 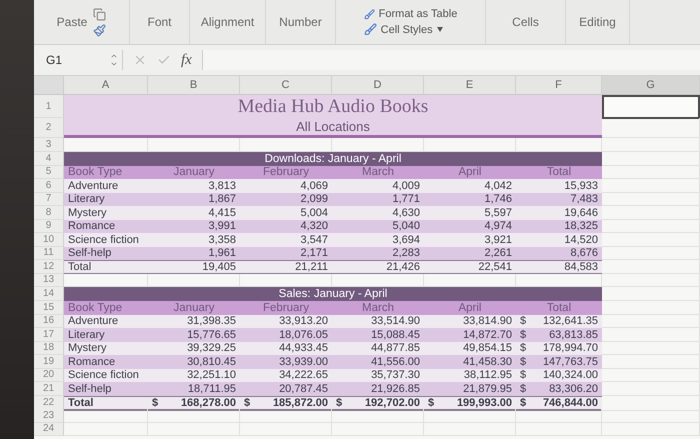 I want to click on row-number: 10, so click(x=49, y=239).